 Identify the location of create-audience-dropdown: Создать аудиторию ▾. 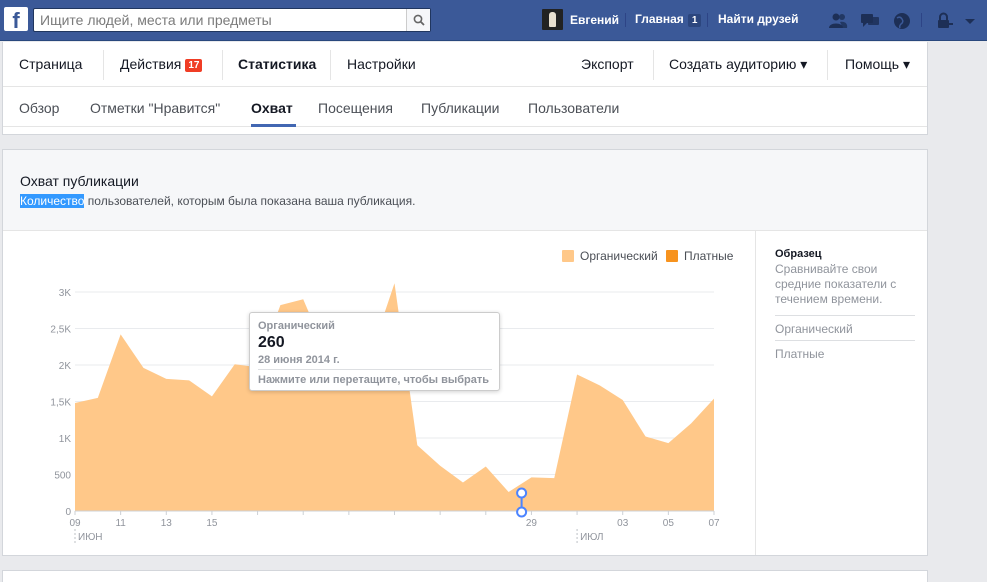
(738, 64).